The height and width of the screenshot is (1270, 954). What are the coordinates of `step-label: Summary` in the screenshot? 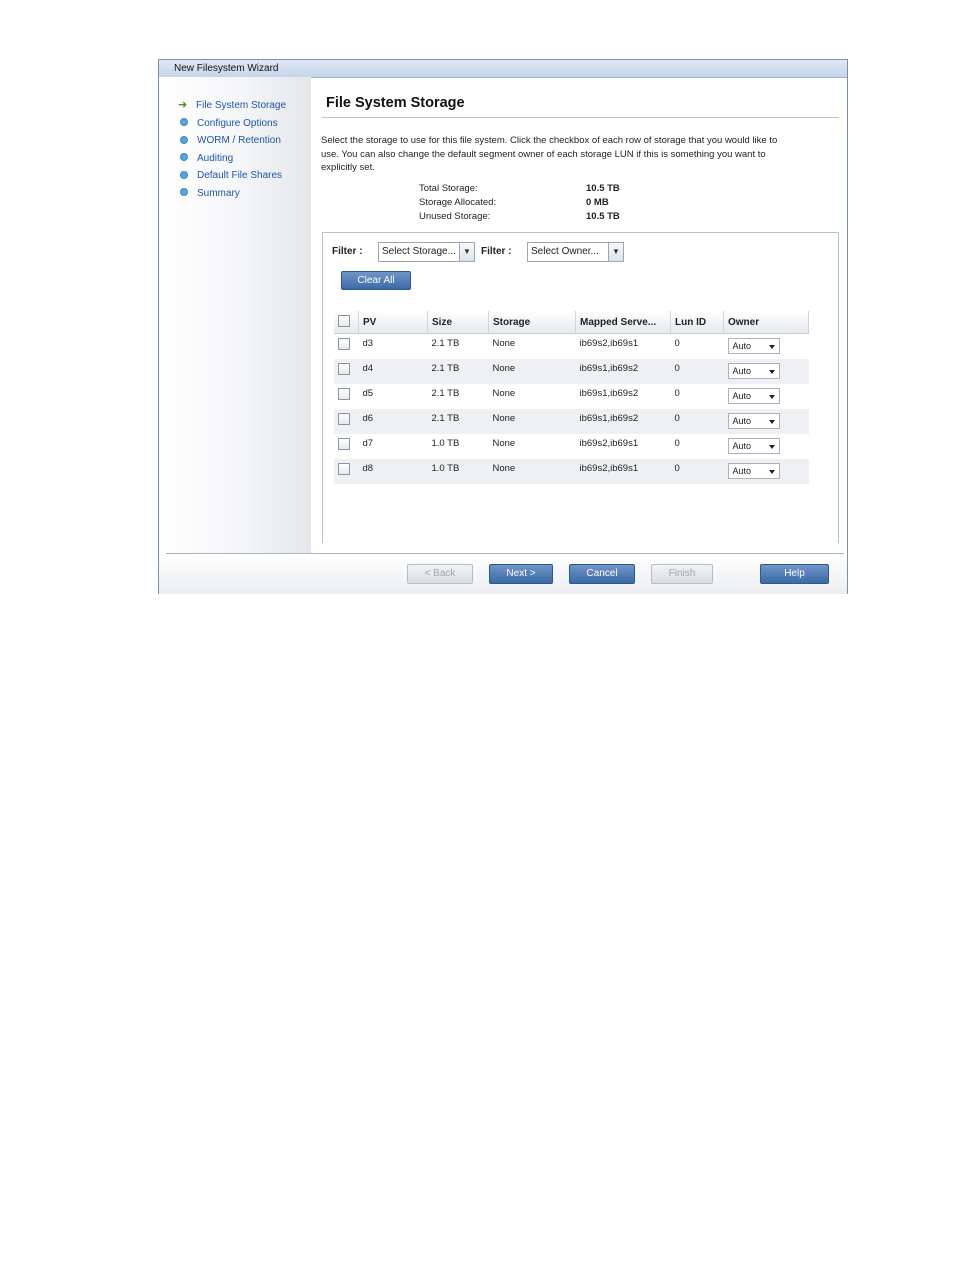 It's located at (218, 193).